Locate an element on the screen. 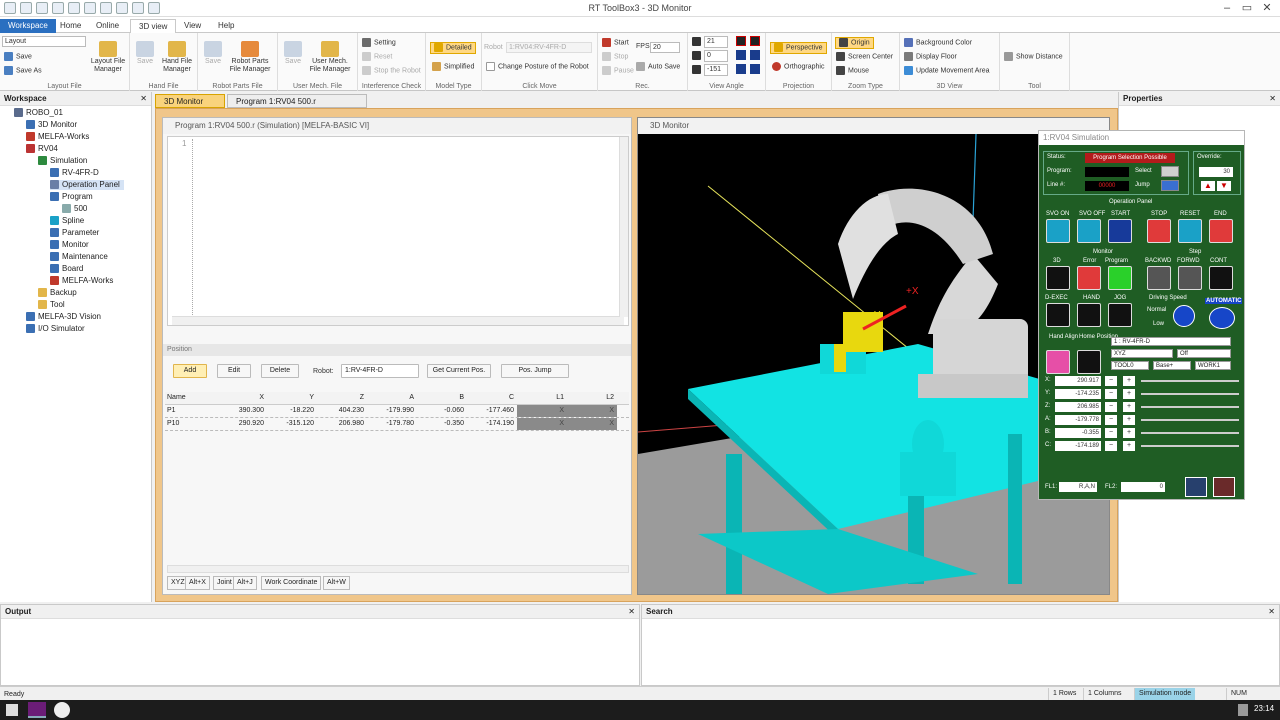 The height and width of the screenshot is (720, 1280). jog-tool-select: TOOL0 is located at coordinates (1130, 365).